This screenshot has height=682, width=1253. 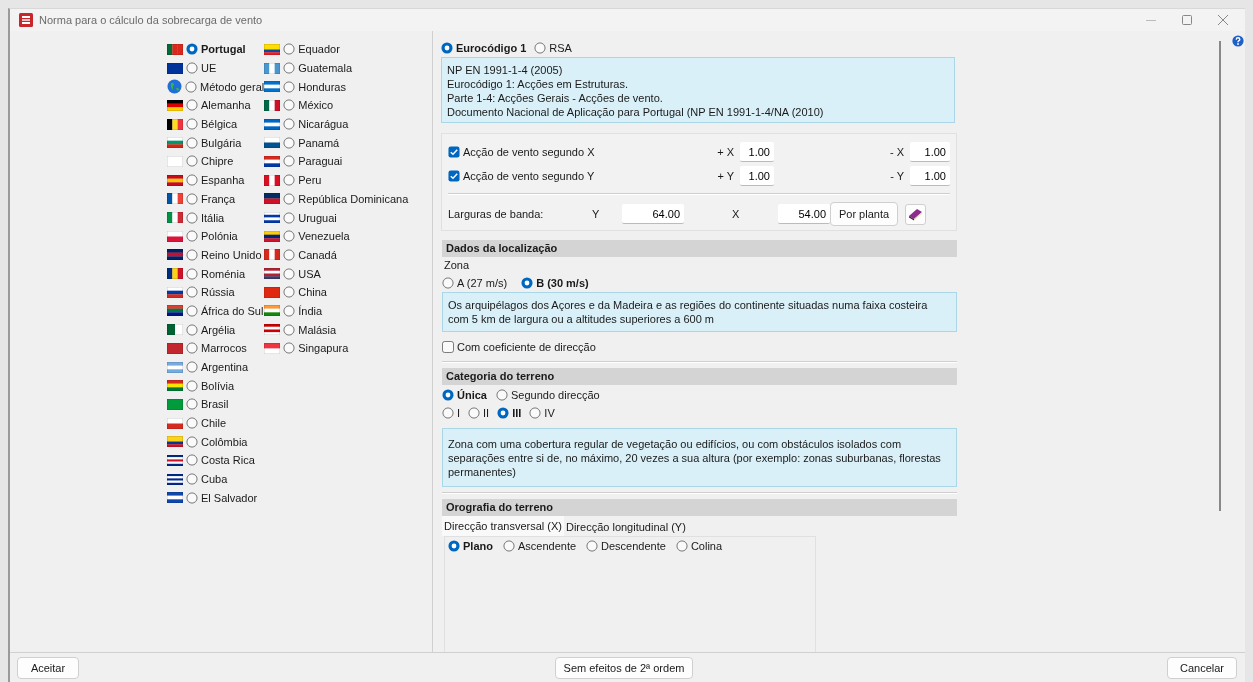 What do you see at coordinates (218, 105) in the screenshot?
I see `radio-button: Alemanha` at bounding box center [218, 105].